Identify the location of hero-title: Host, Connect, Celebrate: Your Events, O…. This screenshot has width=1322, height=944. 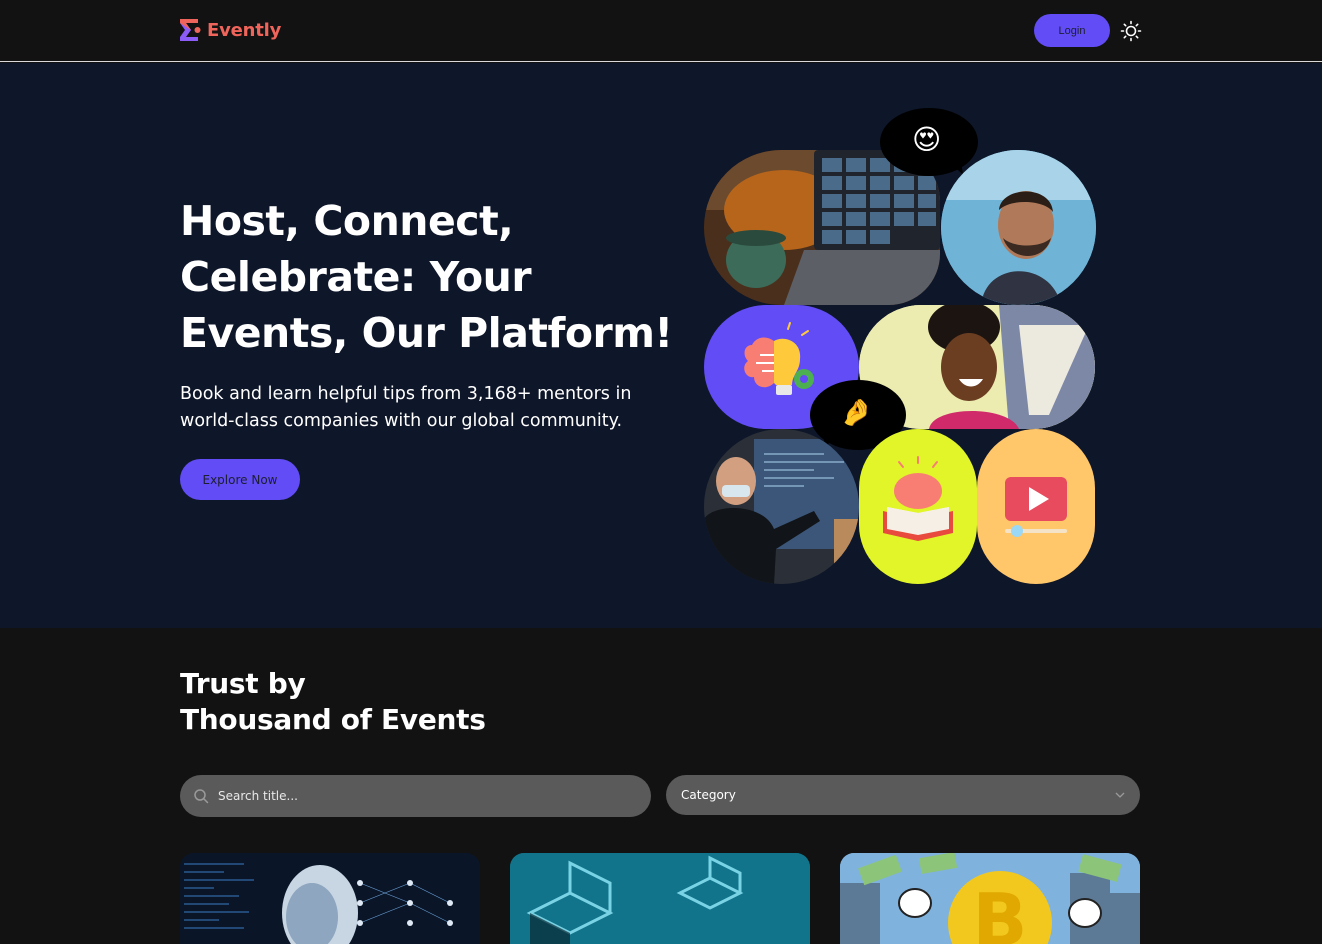
(430, 277).